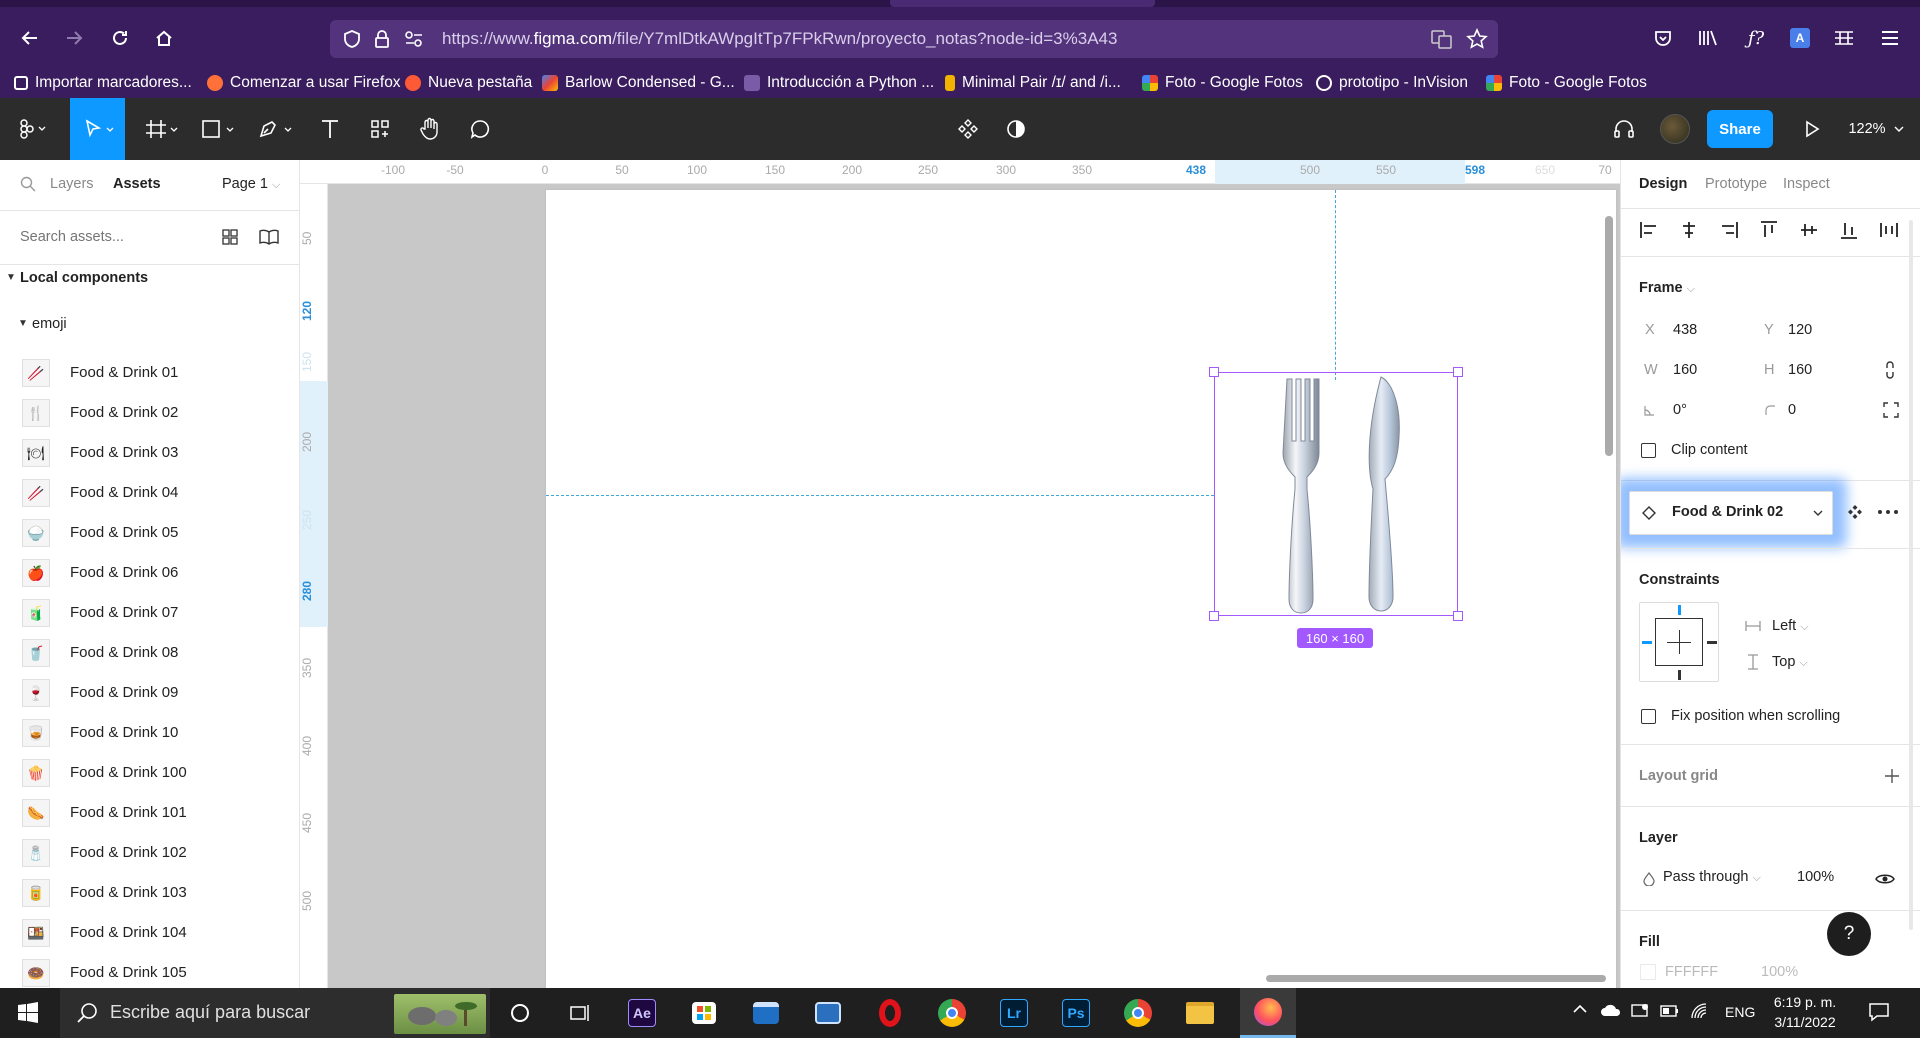 This screenshot has width=1920, height=1038. What do you see at coordinates (480, 129) in the screenshot?
I see `comment-tool-icon` at bounding box center [480, 129].